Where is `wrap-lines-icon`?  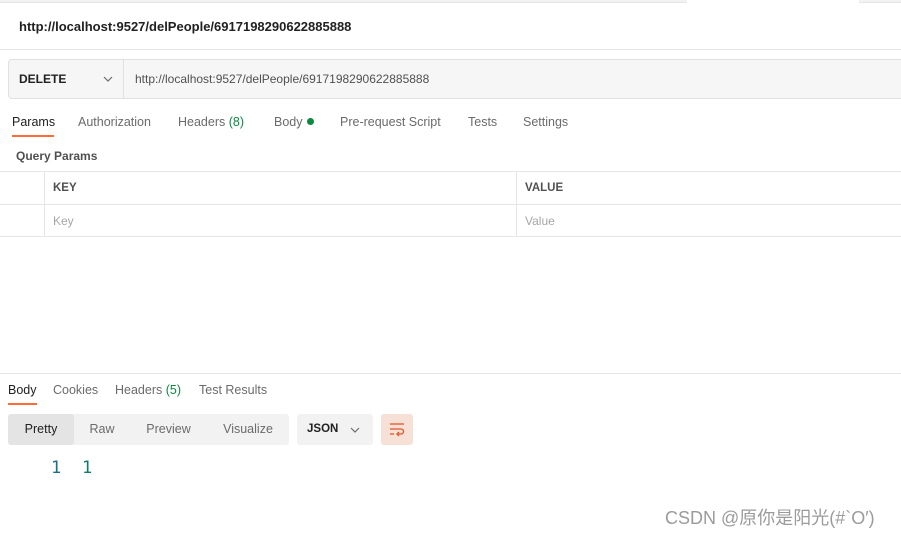 wrap-lines-icon is located at coordinates (397, 430).